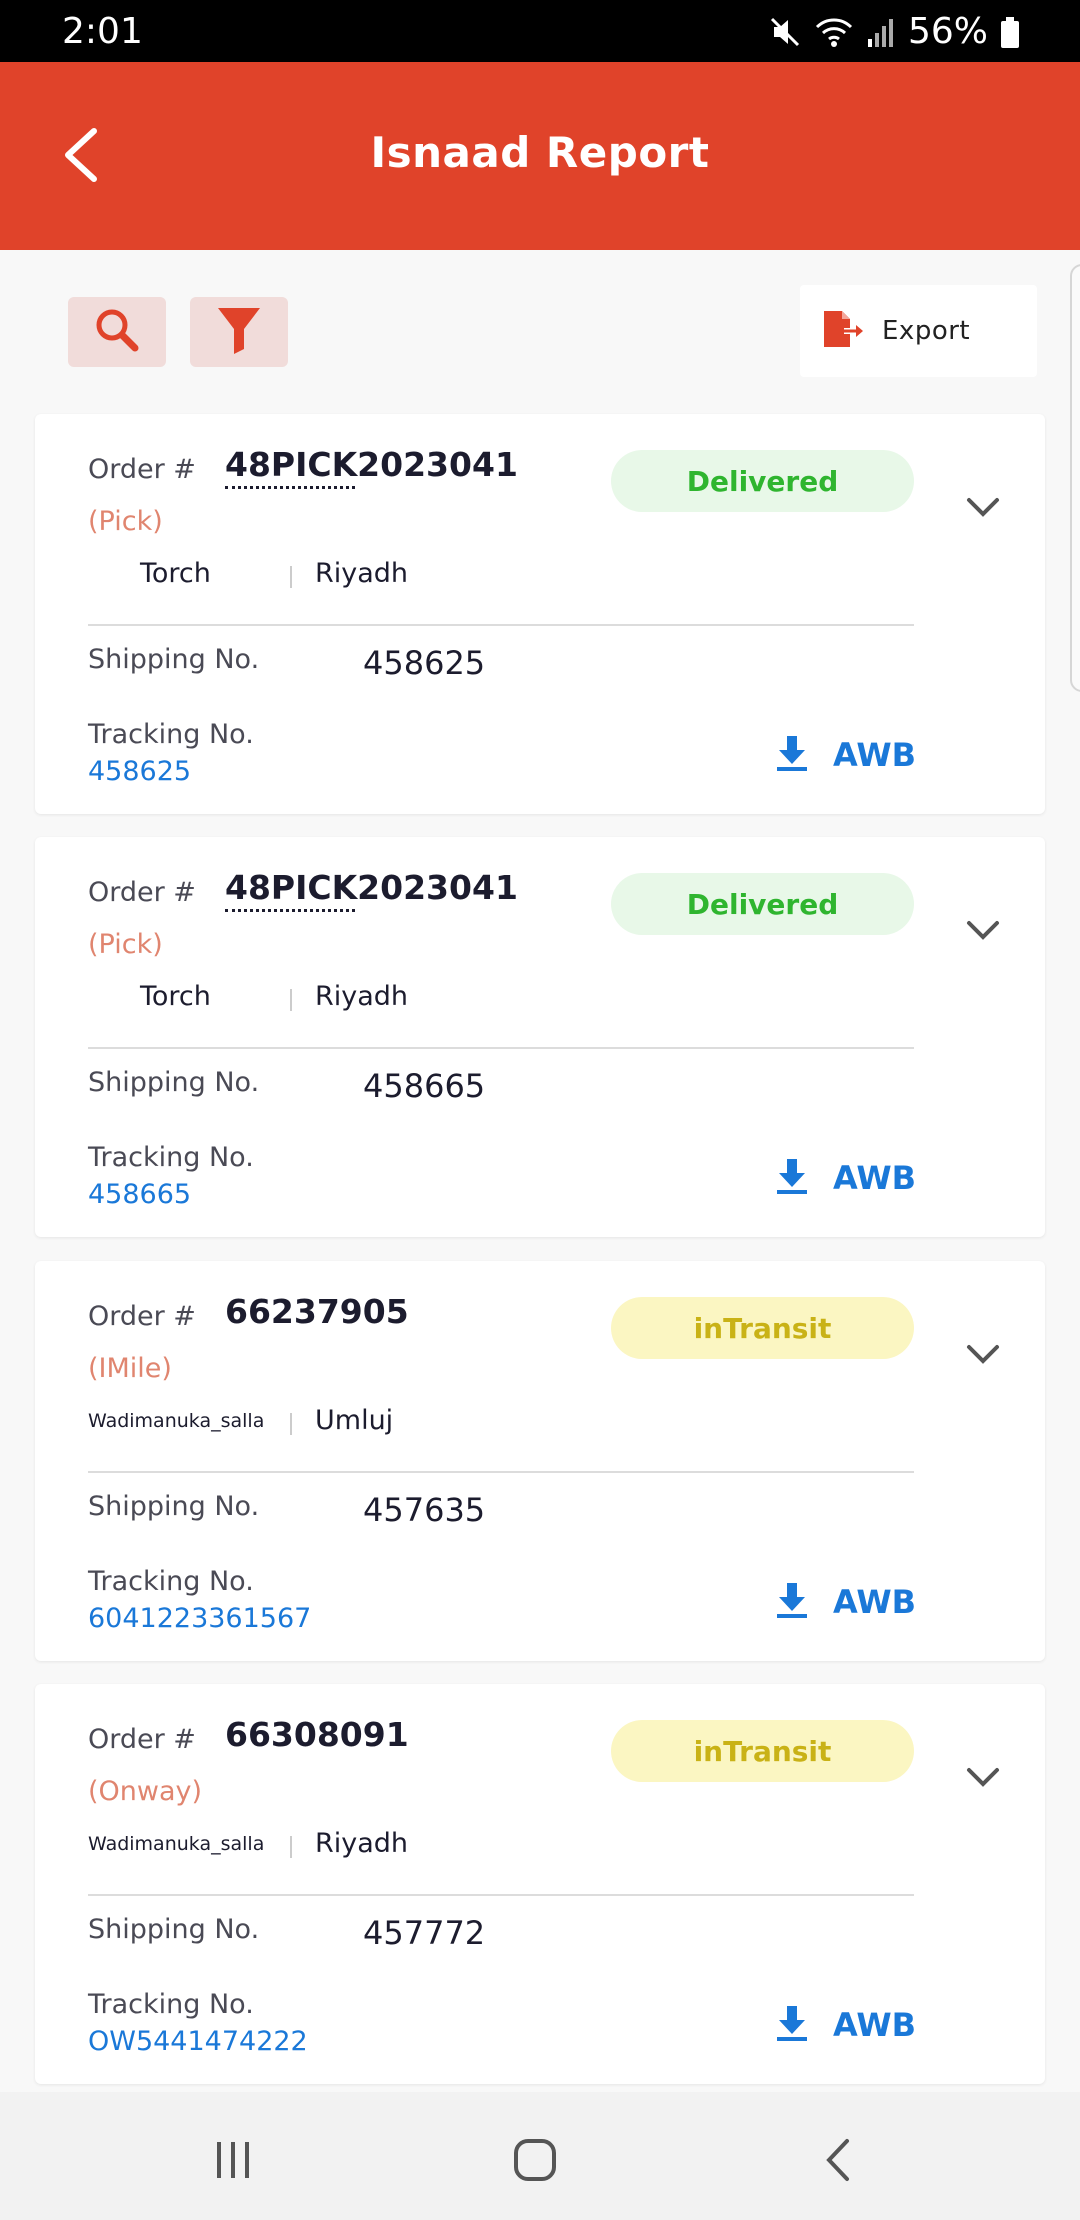 This screenshot has height=2220, width=1080. Describe the element at coordinates (102, 31) in the screenshot. I see `status-time: 2:01` at that location.